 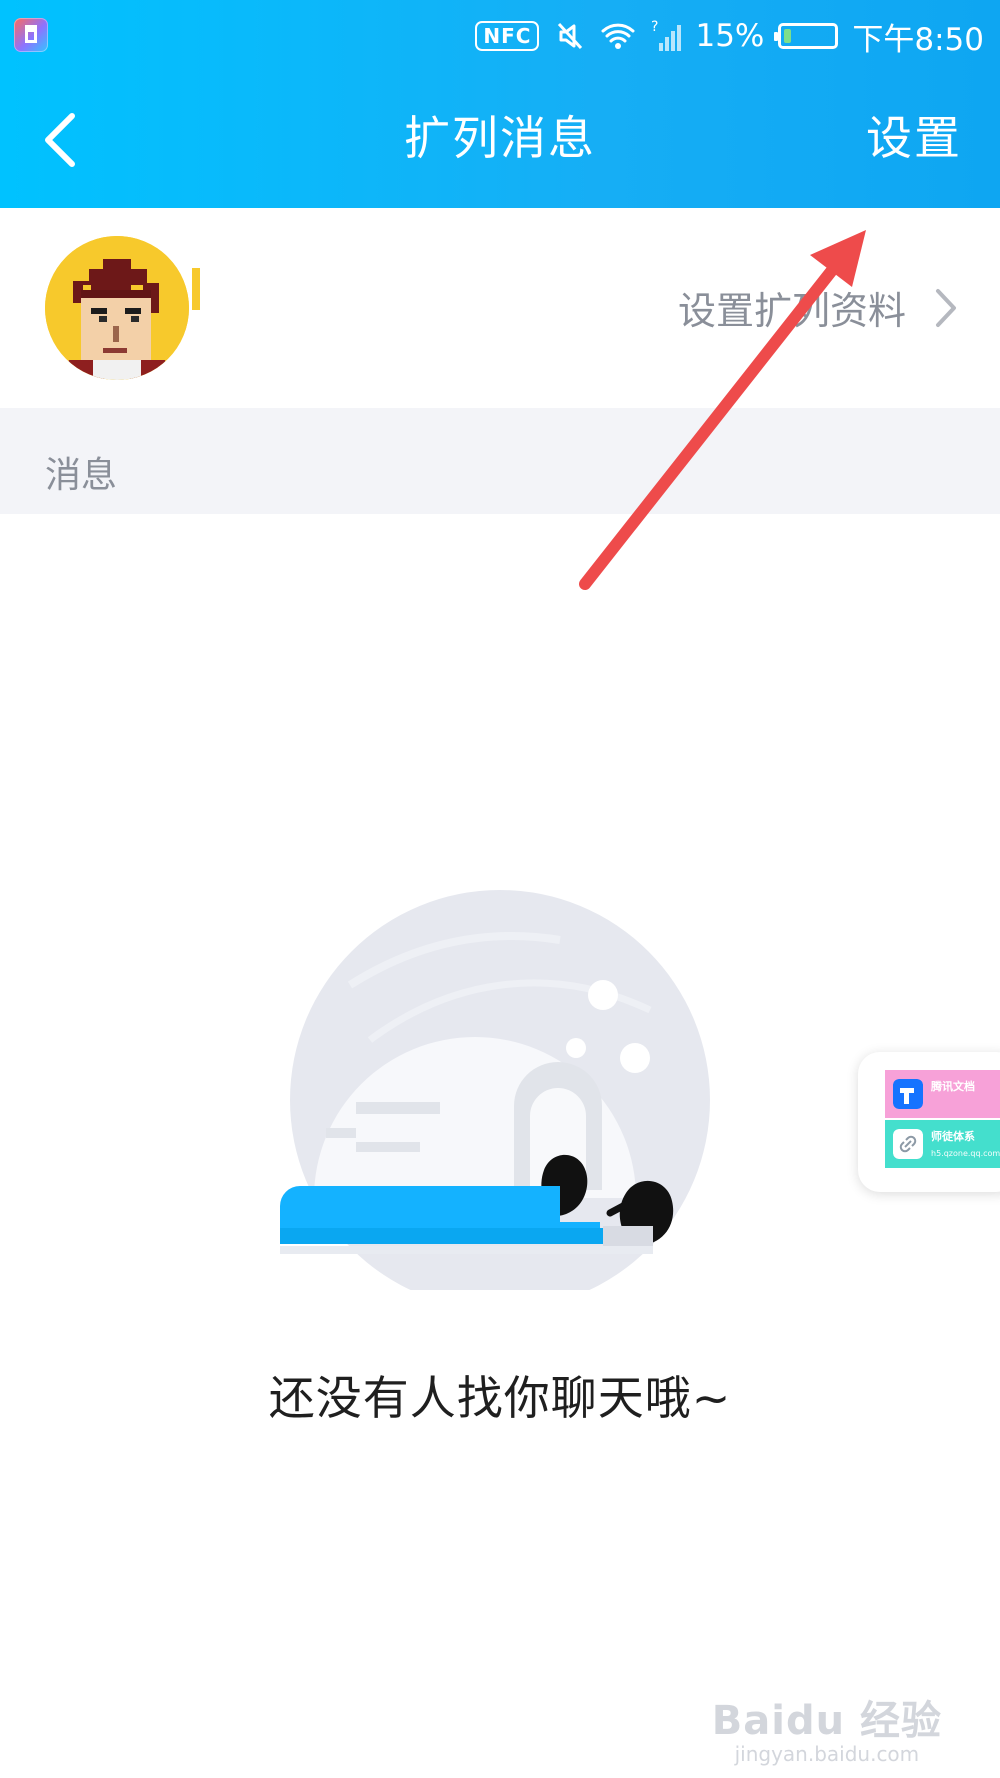 I want to click on tencent-docs-widget-item: 腾讯文档, so click(x=942, y=1094).